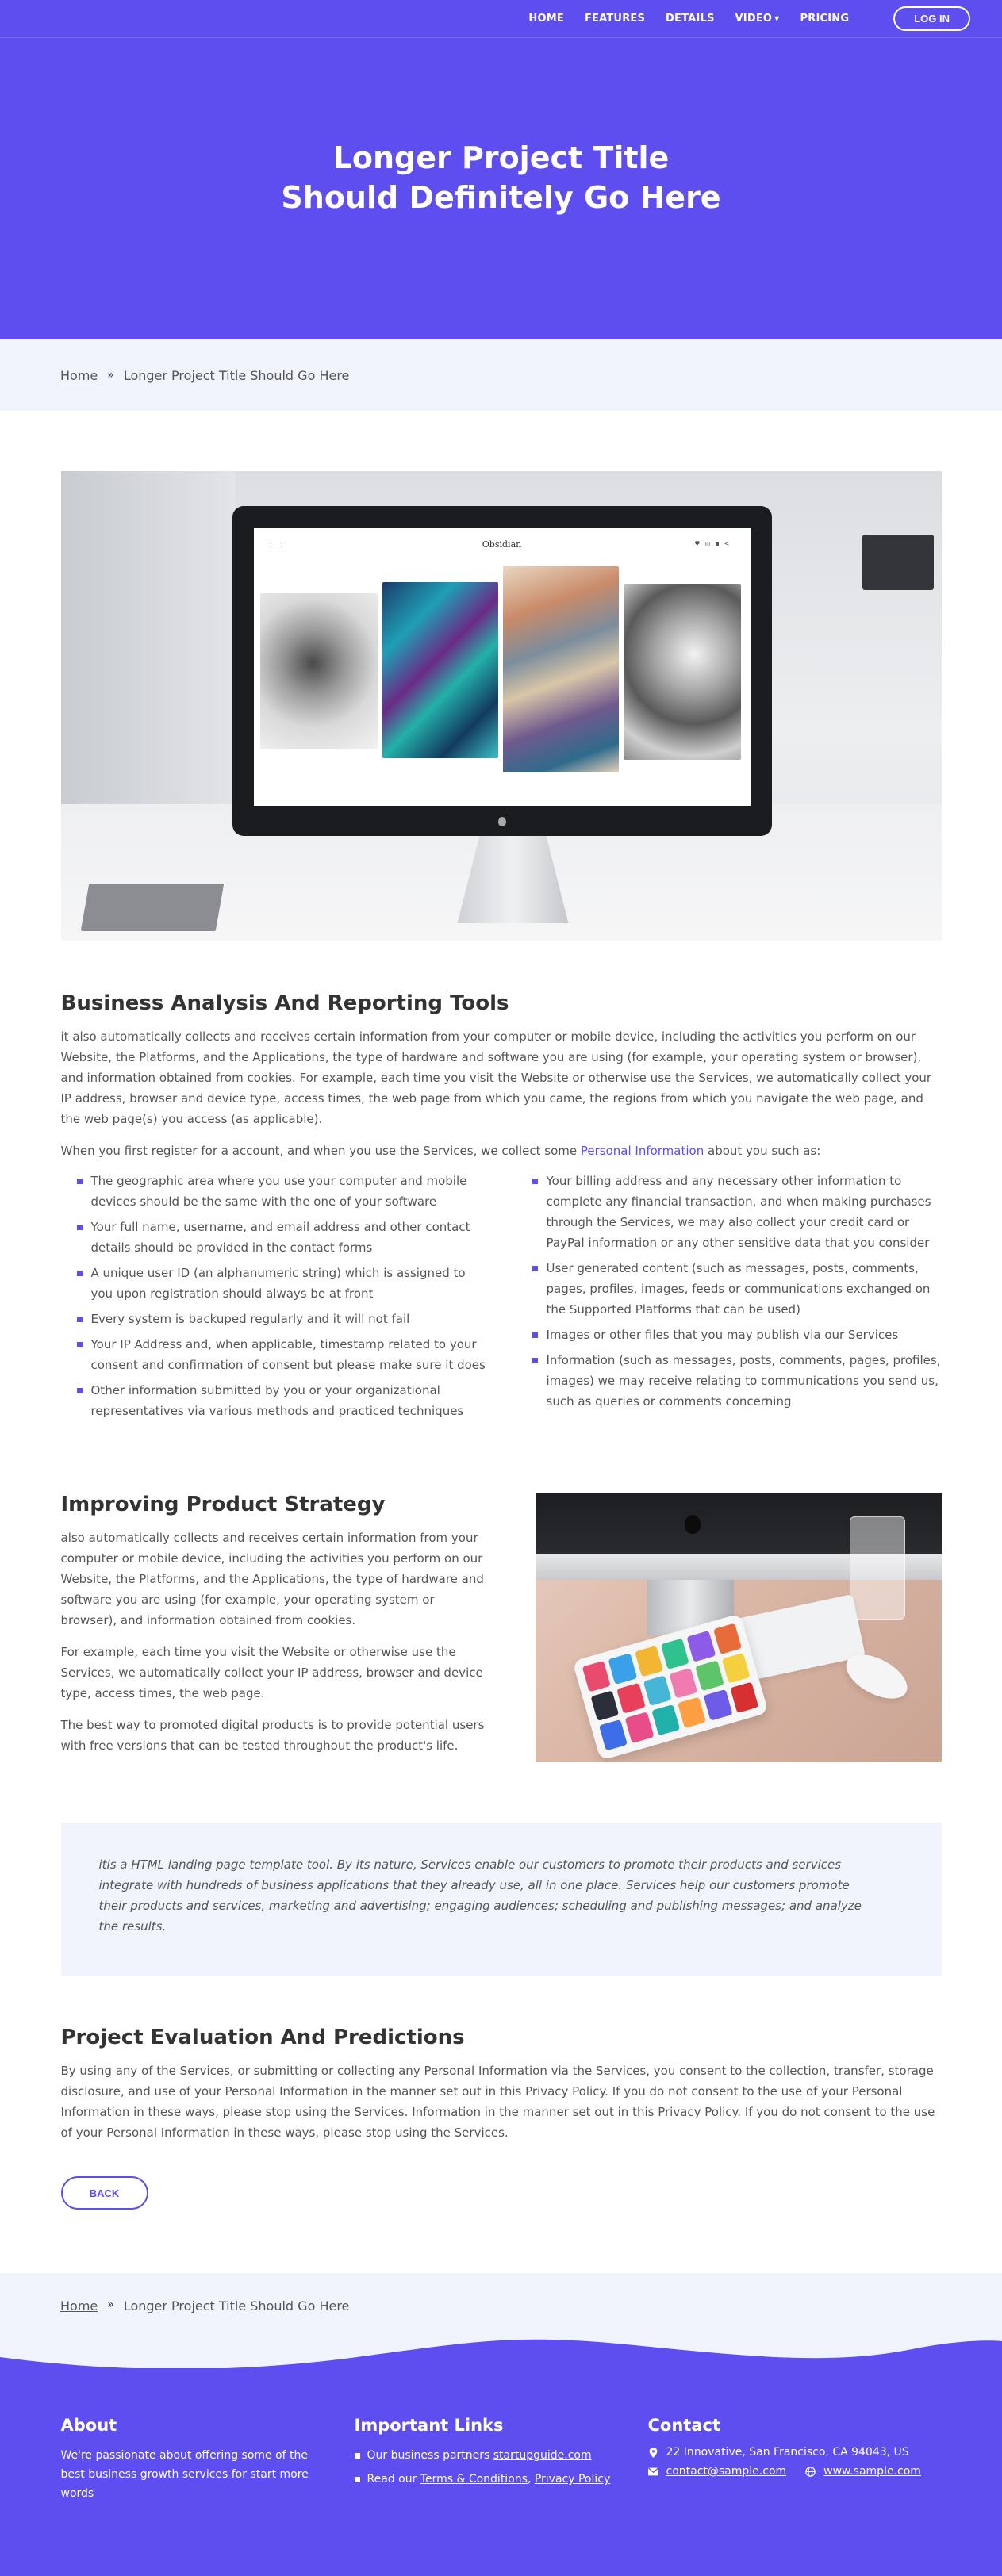 The image size is (1002, 2576). What do you see at coordinates (795, 2471) in the screenshot?
I see `contact-email-web: contact@sample.com www.sample.com` at bounding box center [795, 2471].